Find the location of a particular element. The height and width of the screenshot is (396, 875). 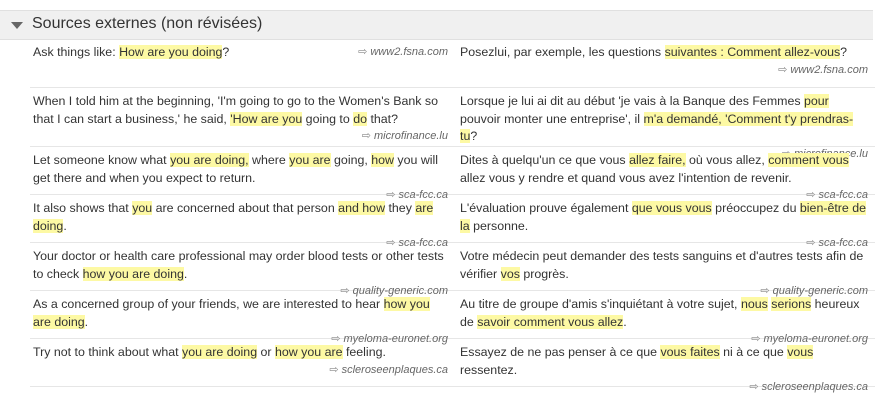

sentence-text: Essayez de ne pas penser à ce que is located at coordinates (560, 352).